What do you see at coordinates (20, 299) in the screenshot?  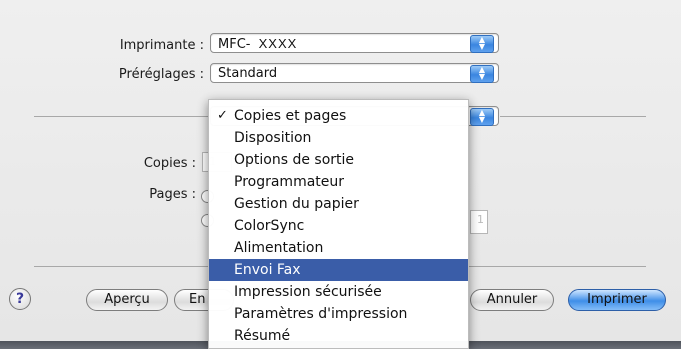 I see `help-button: ?` at bounding box center [20, 299].